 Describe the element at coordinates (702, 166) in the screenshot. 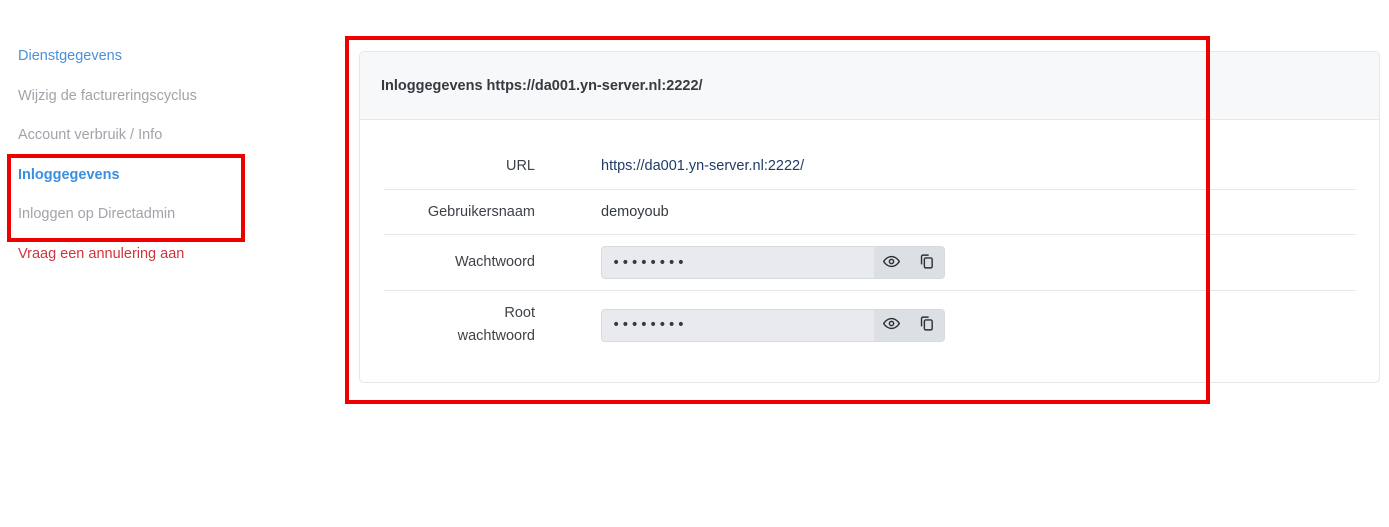

I see `url-link: https://da001.yn-server.nl:2222/` at that location.